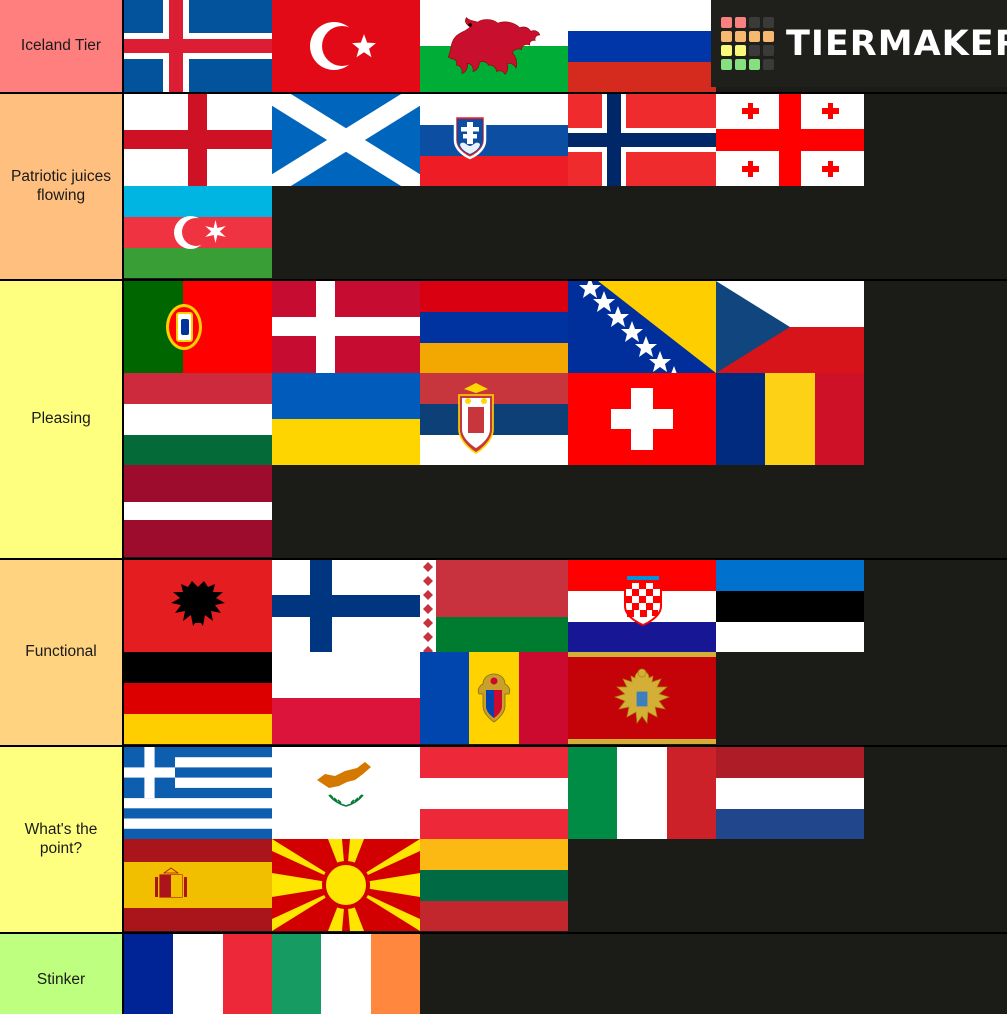 Image resolution: width=1007 pixels, height=1014 pixels. Describe the element at coordinates (62, 974) in the screenshot. I see `tier-label-5: Stinker` at that location.